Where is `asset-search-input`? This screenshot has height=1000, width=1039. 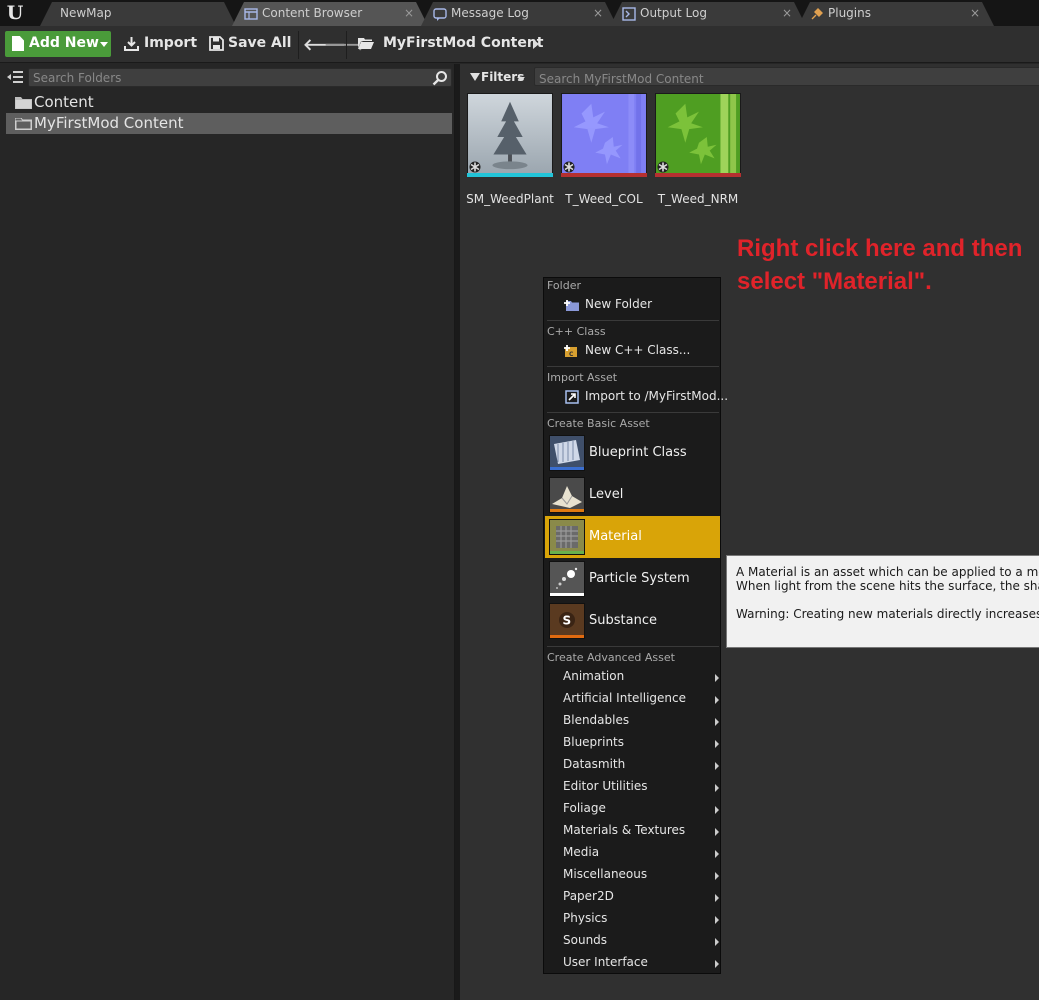
asset-search-input is located at coordinates (787, 79).